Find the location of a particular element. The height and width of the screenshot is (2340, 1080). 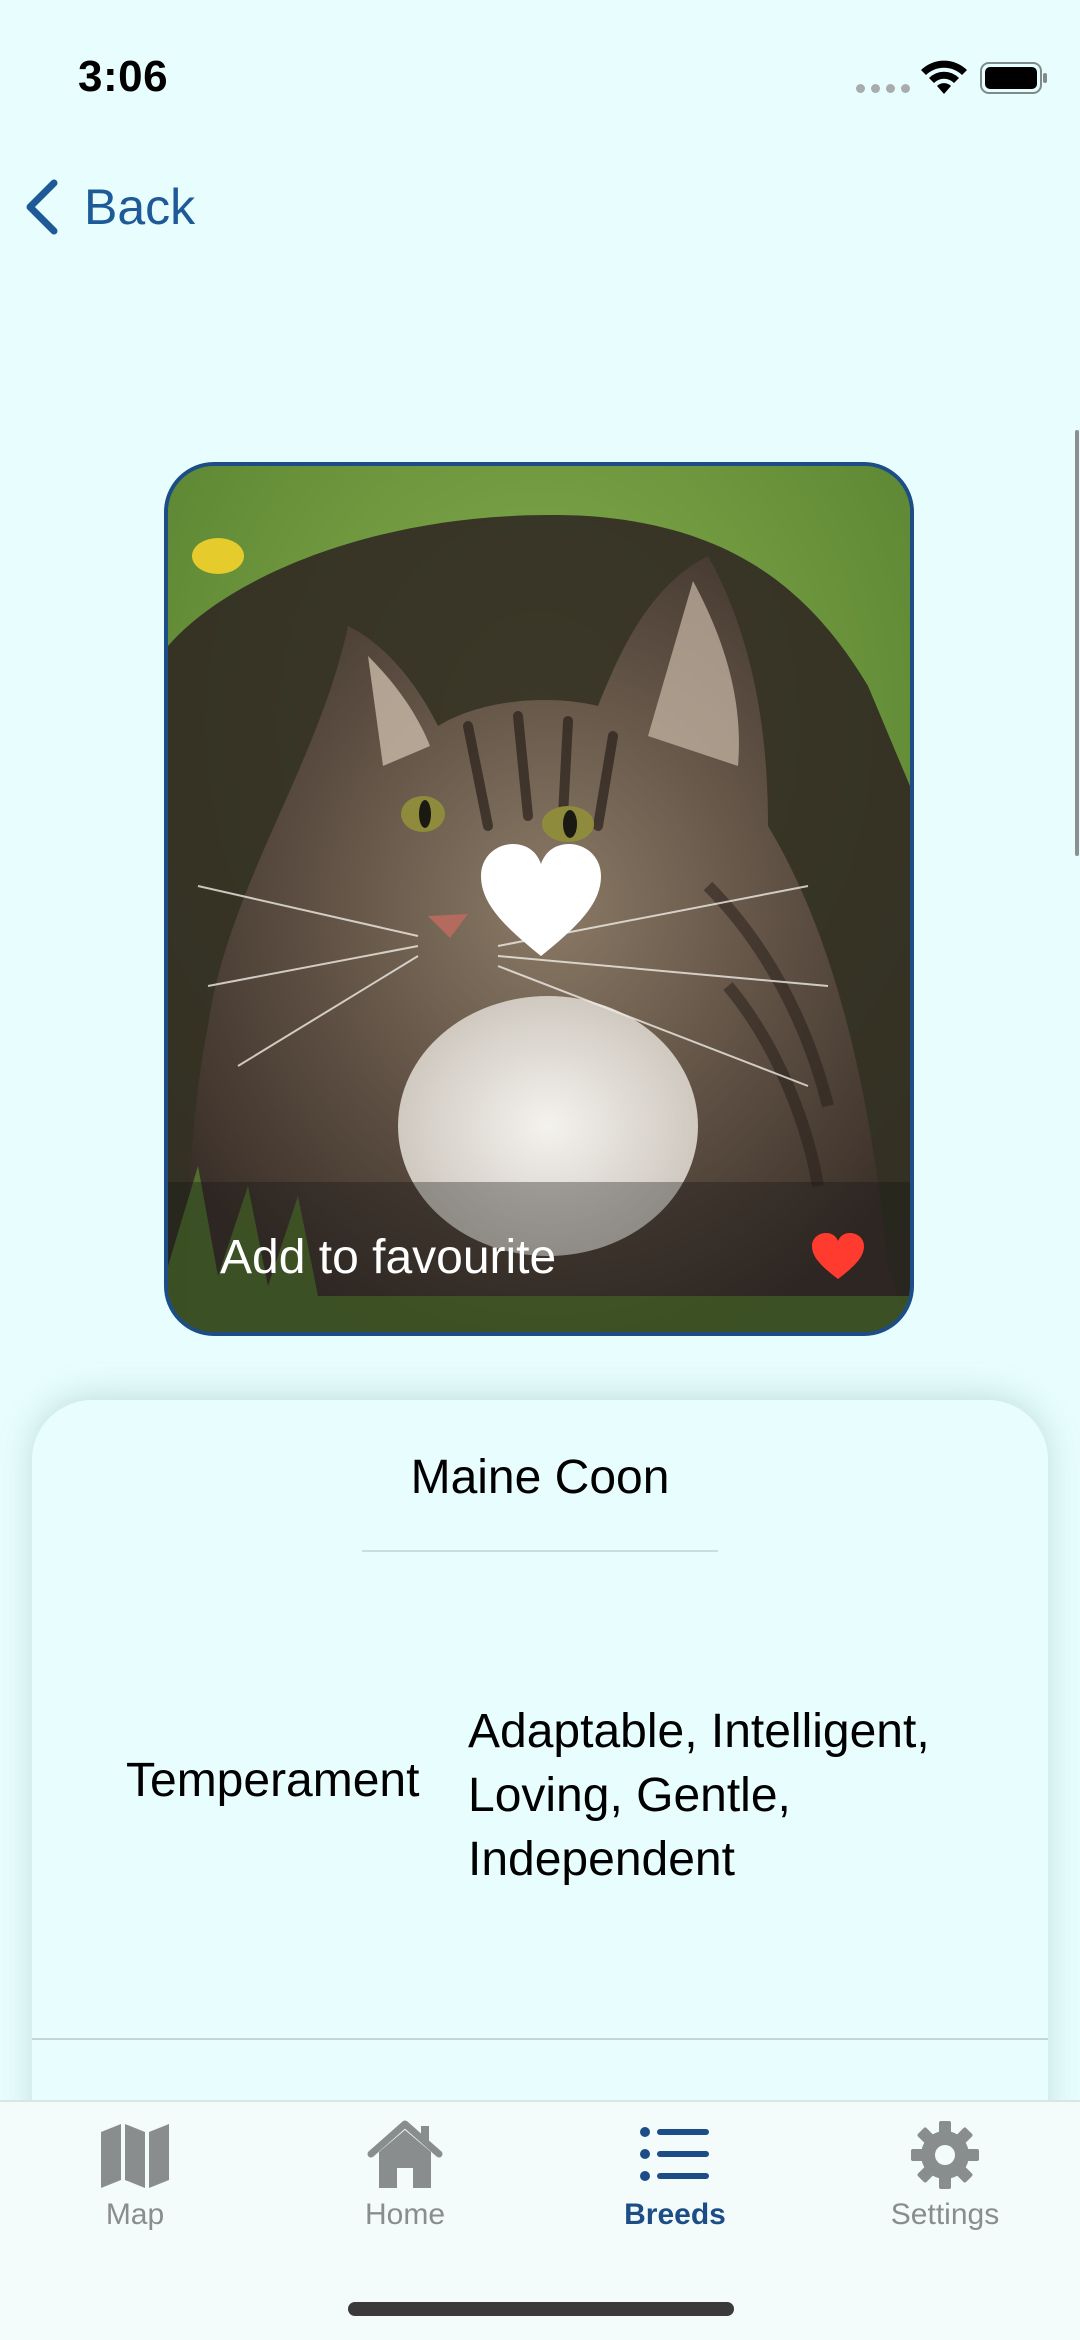

tab-breeds: Breeds is located at coordinates (675, 2190).